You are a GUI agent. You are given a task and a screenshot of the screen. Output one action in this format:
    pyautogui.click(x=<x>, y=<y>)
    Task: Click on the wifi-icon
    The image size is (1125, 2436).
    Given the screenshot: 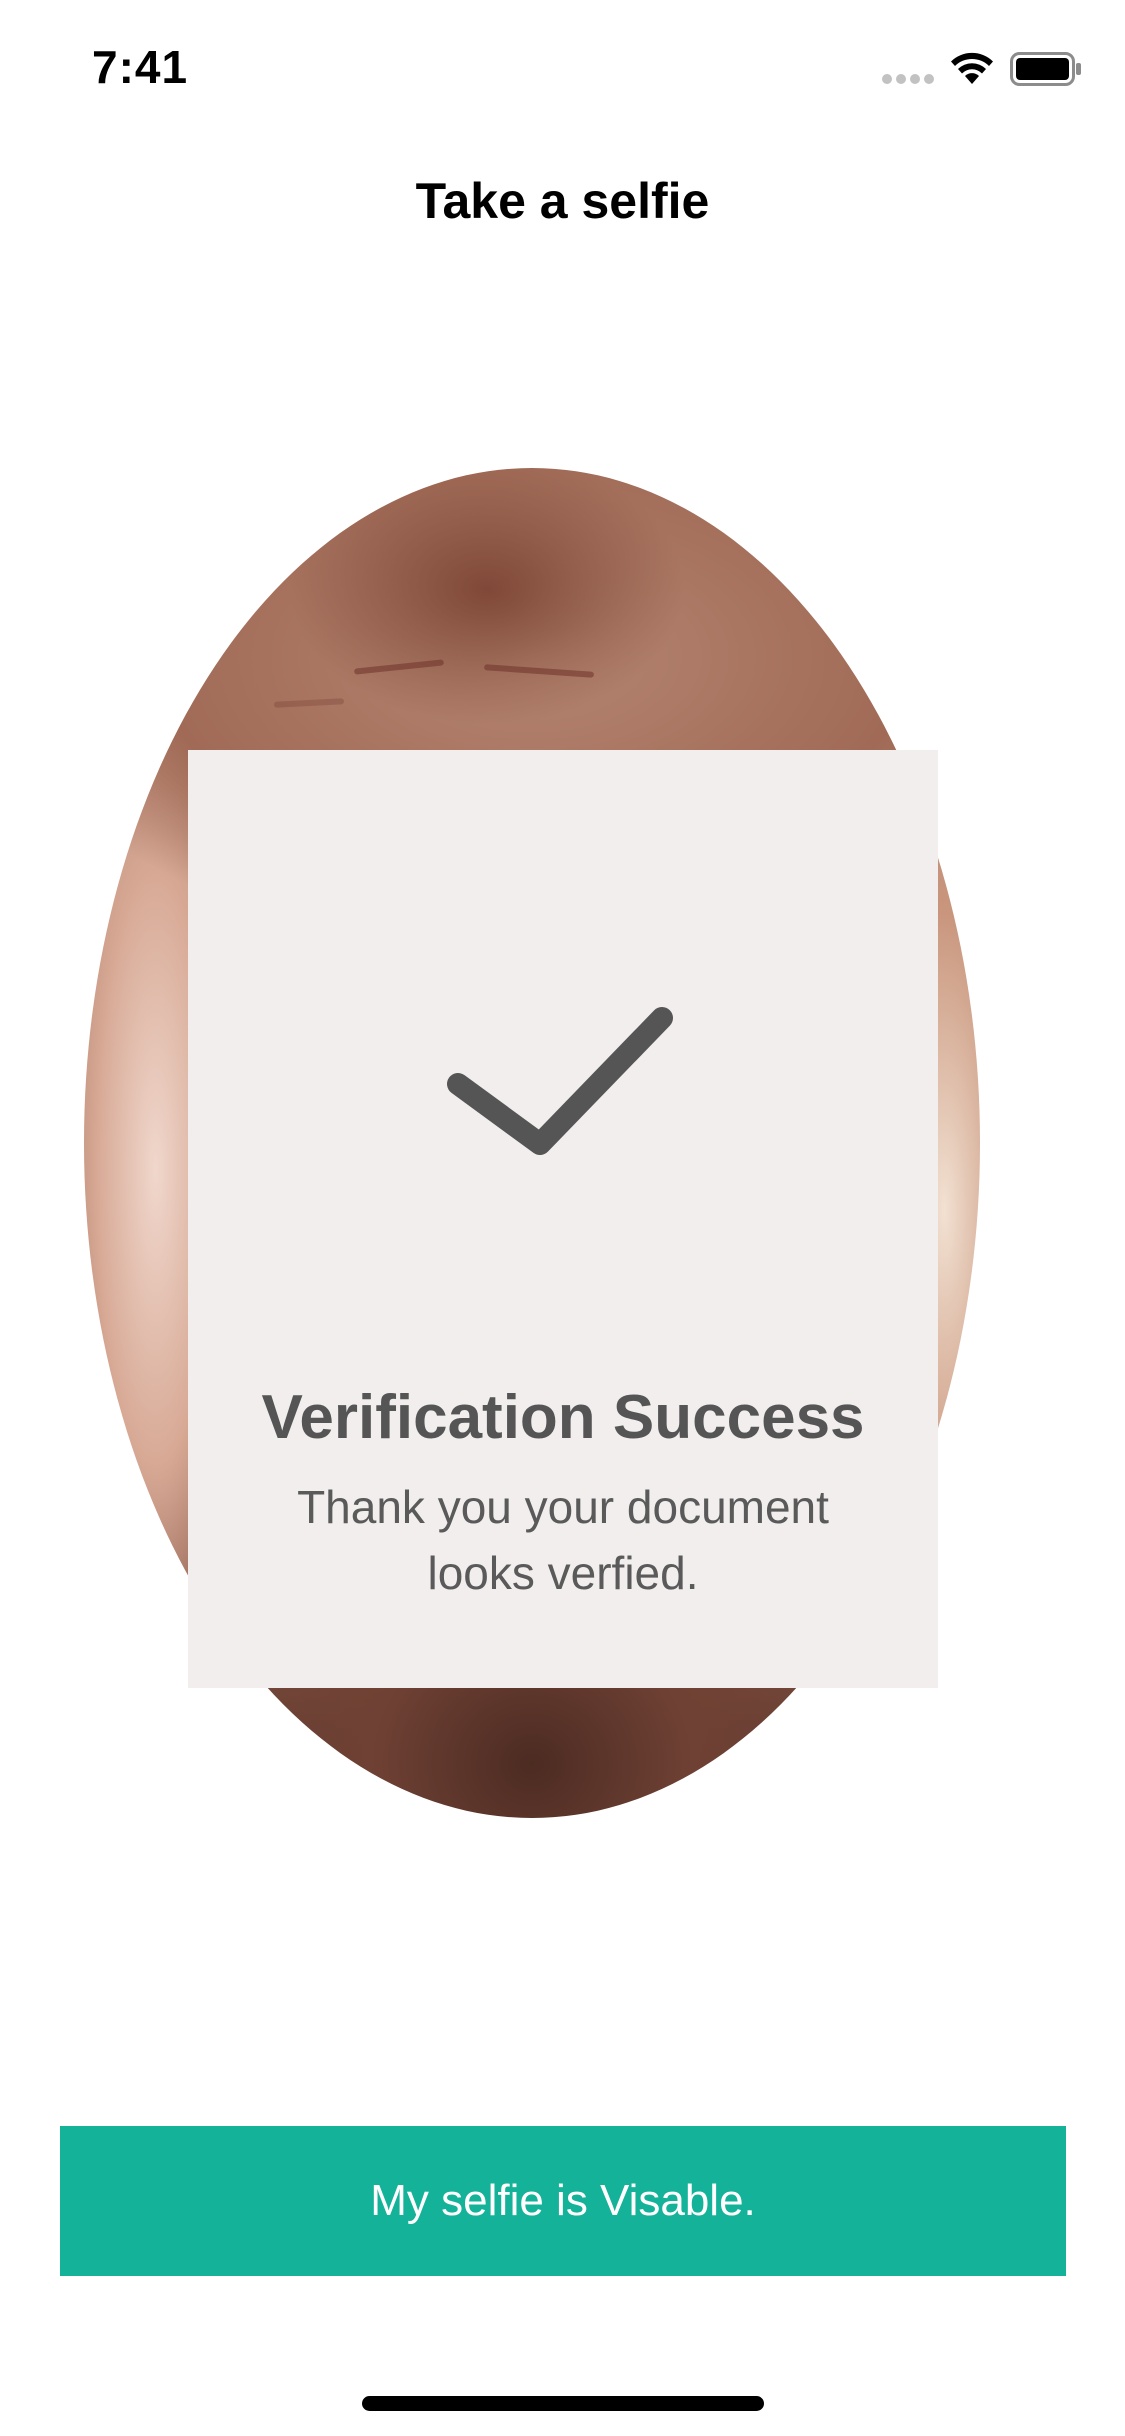 What is the action you would take?
    pyautogui.click(x=972, y=68)
    